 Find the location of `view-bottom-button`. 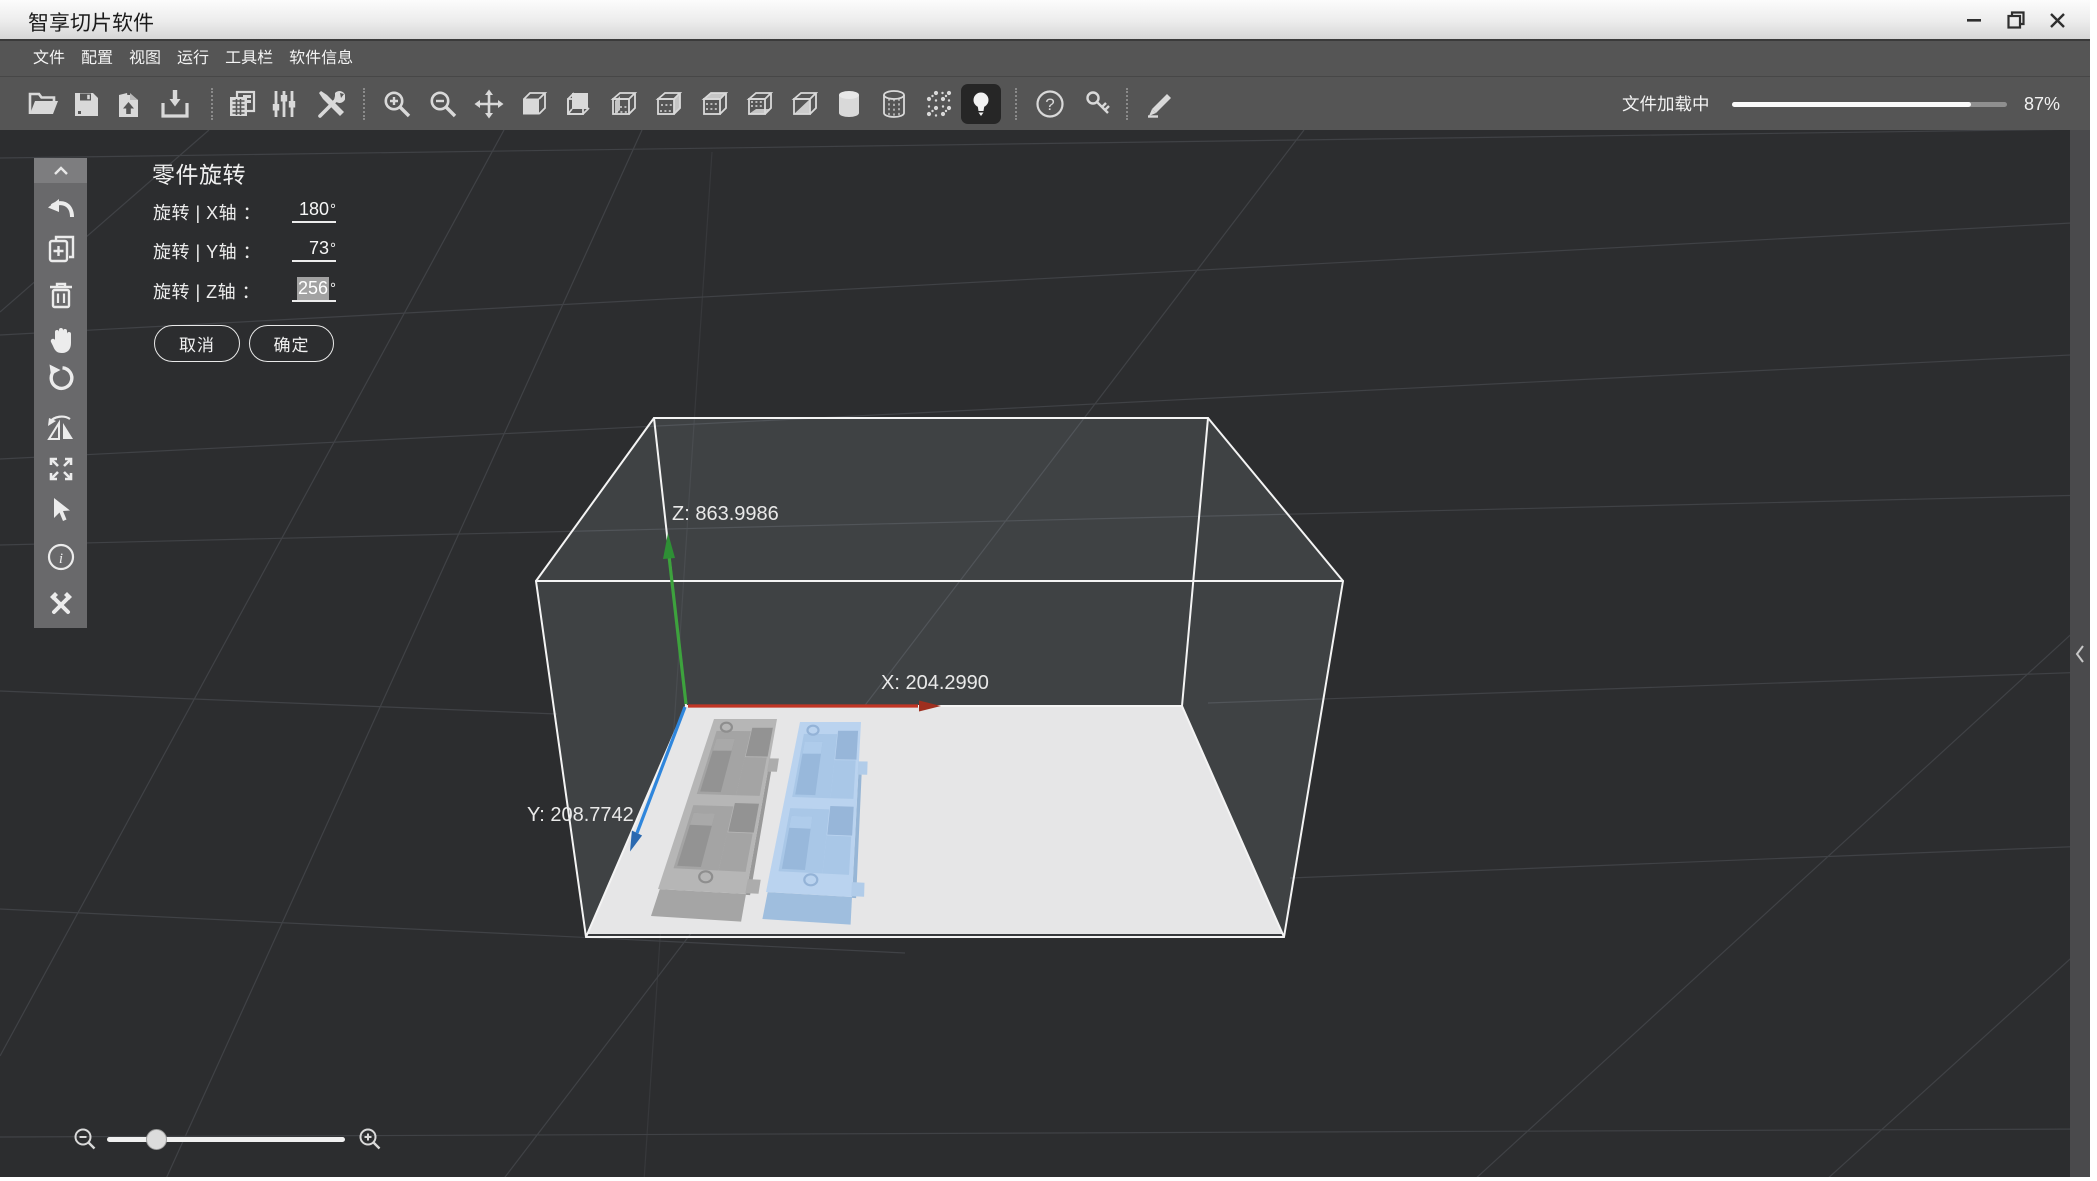

view-bottom-button is located at coordinates (759, 104).